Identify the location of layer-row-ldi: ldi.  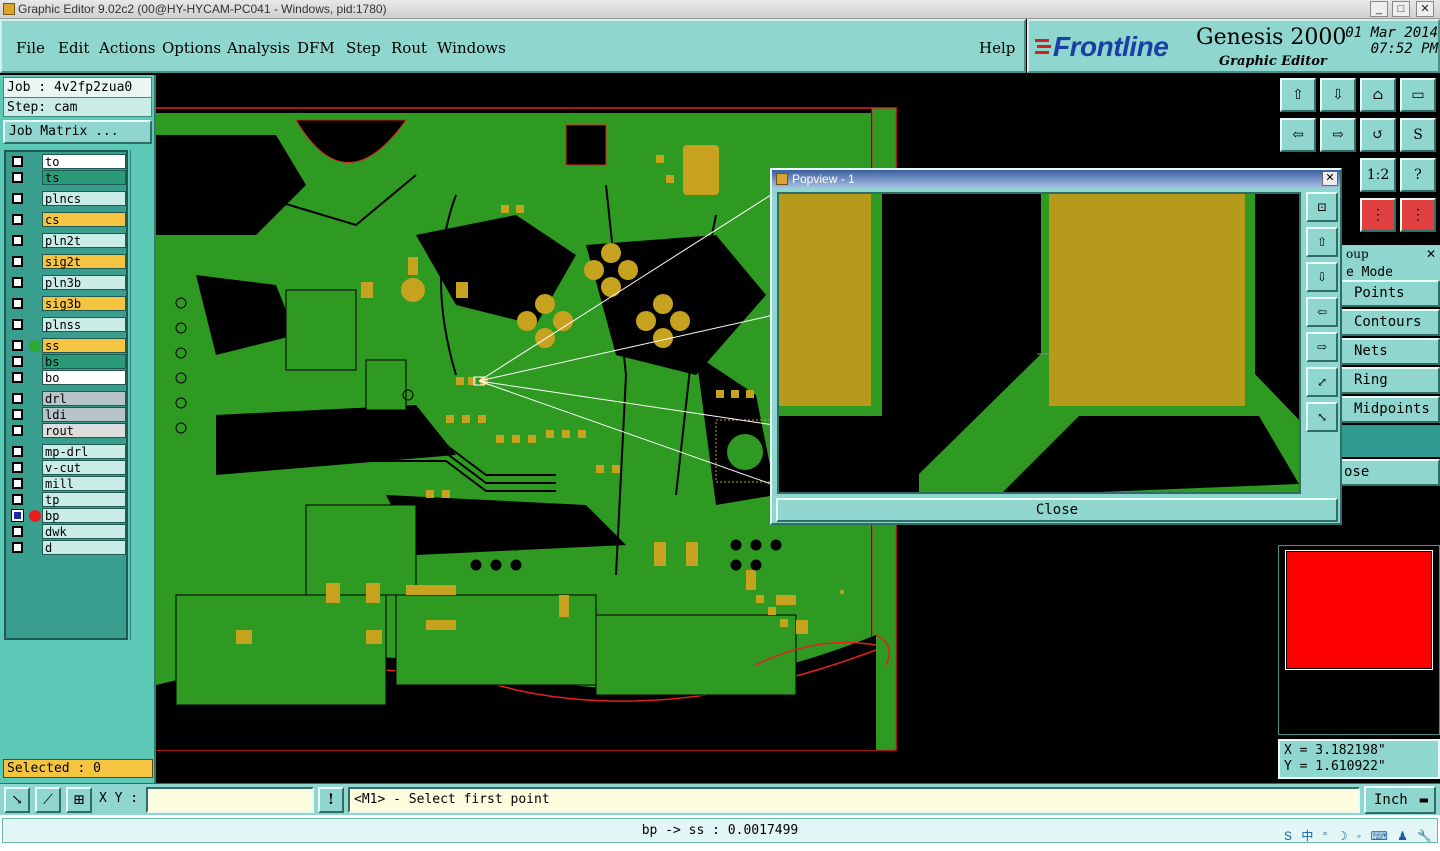
(67, 414).